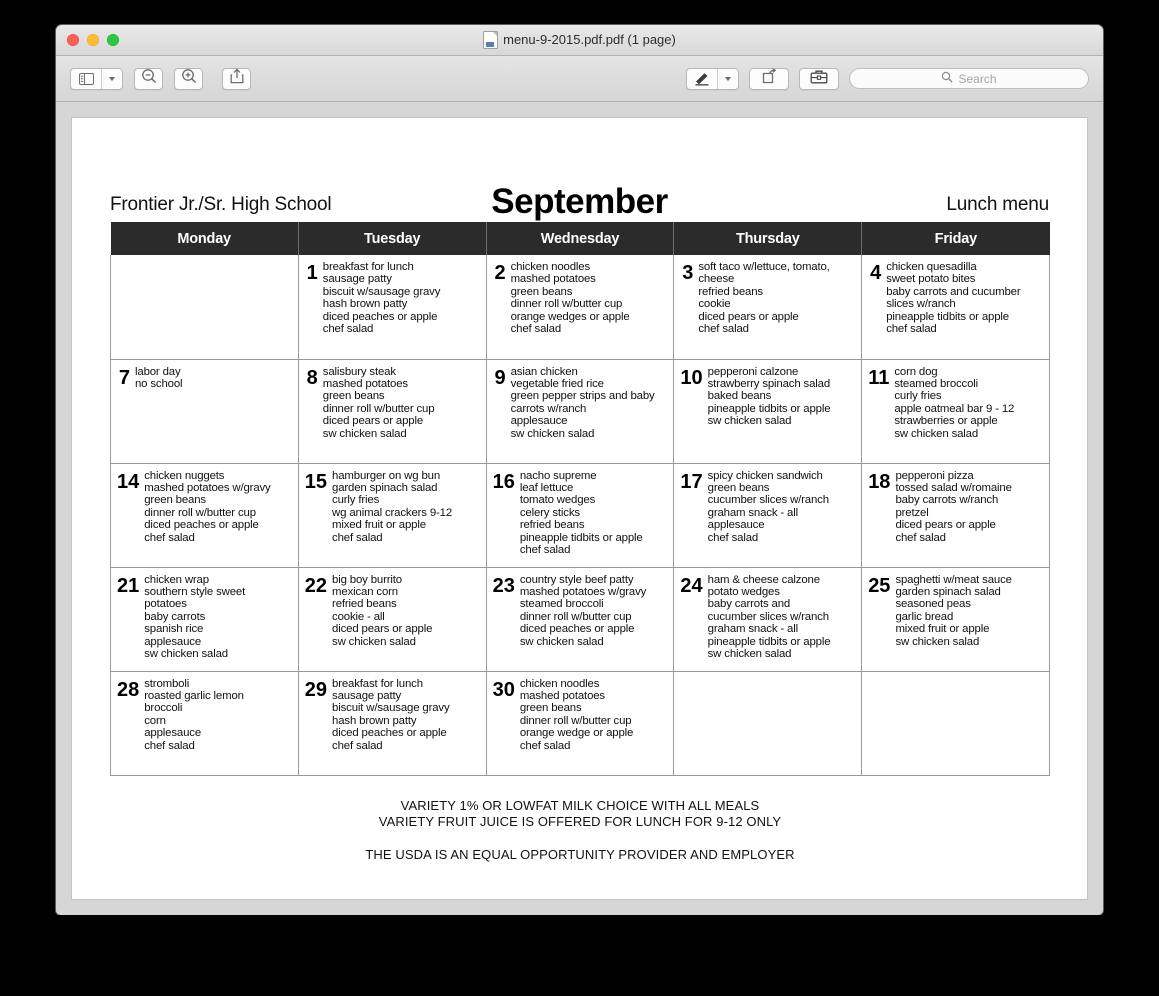 This screenshot has height=996, width=1159. What do you see at coordinates (367, 695) in the screenshot?
I see `menu-item: sausage patty` at bounding box center [367, 695].